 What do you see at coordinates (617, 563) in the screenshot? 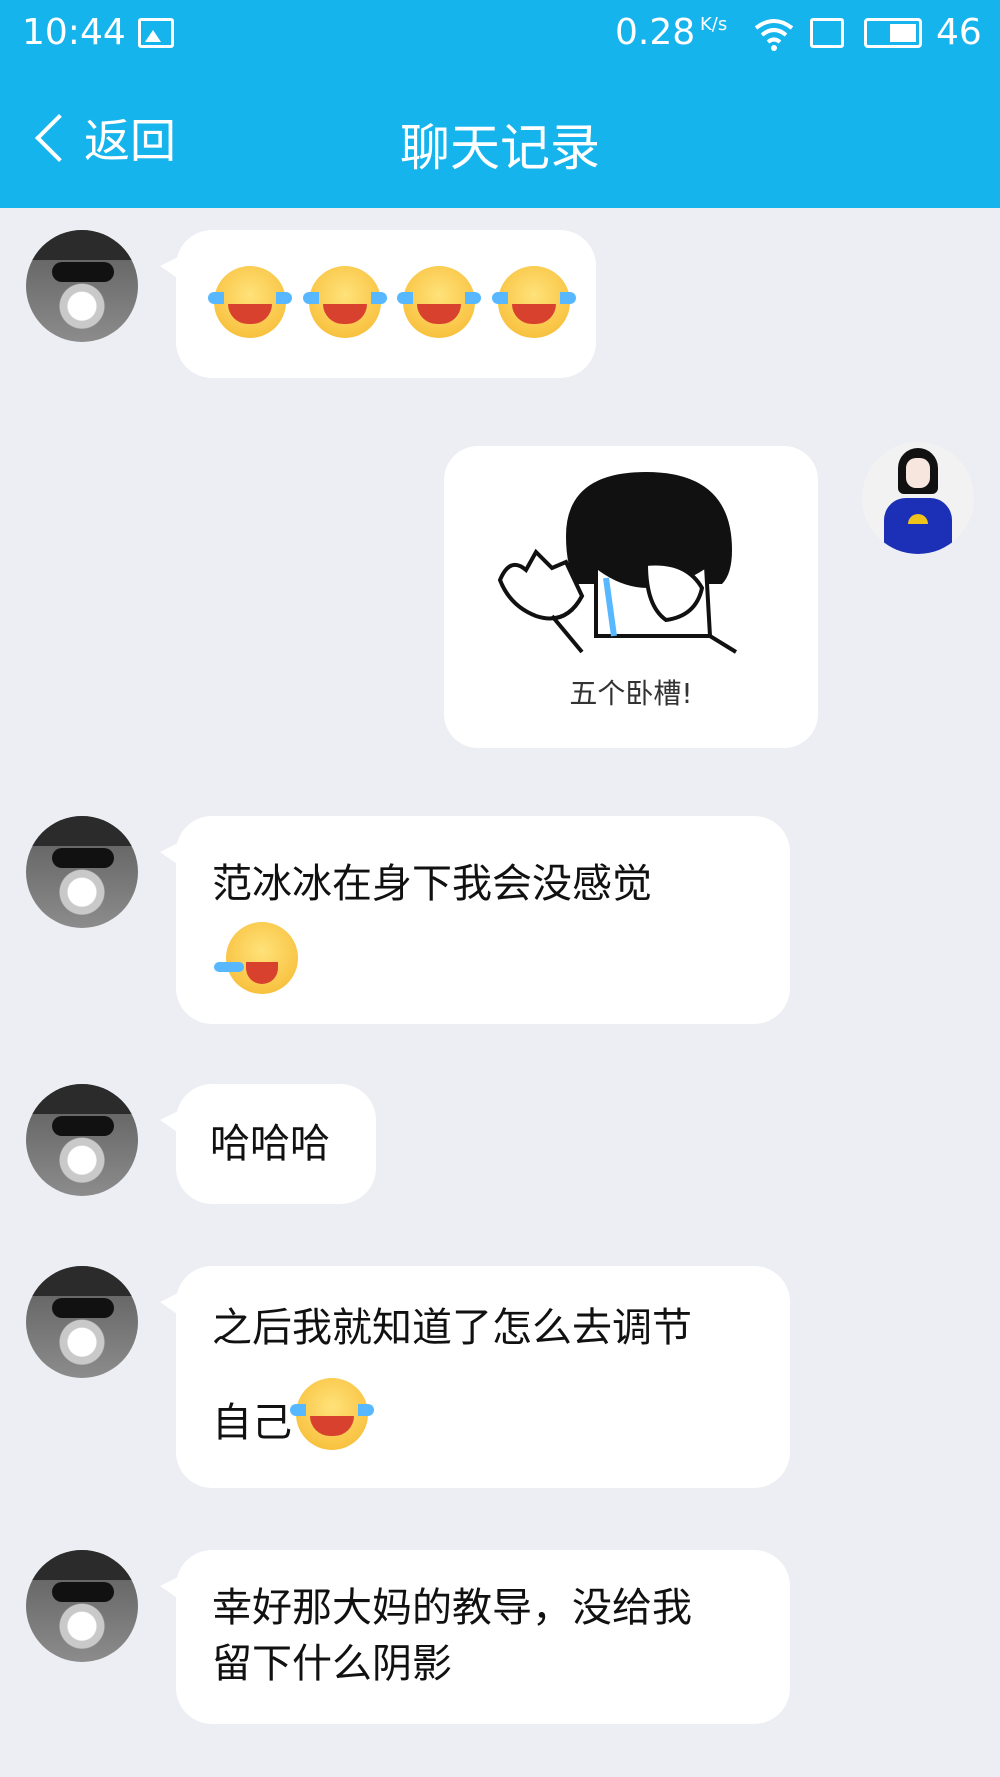
I see `sticker-image` at bounding box center [617, 563].